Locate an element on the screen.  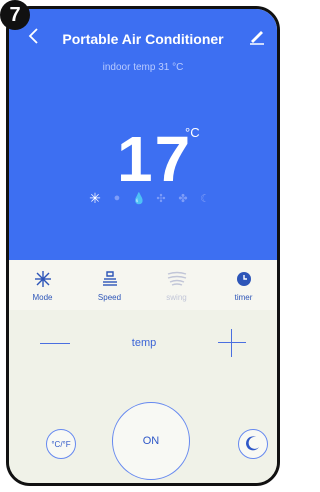
mode-indicators: ✳ ● 💧 ✣ ✤ ☾ is located at coordinates (150, 197).